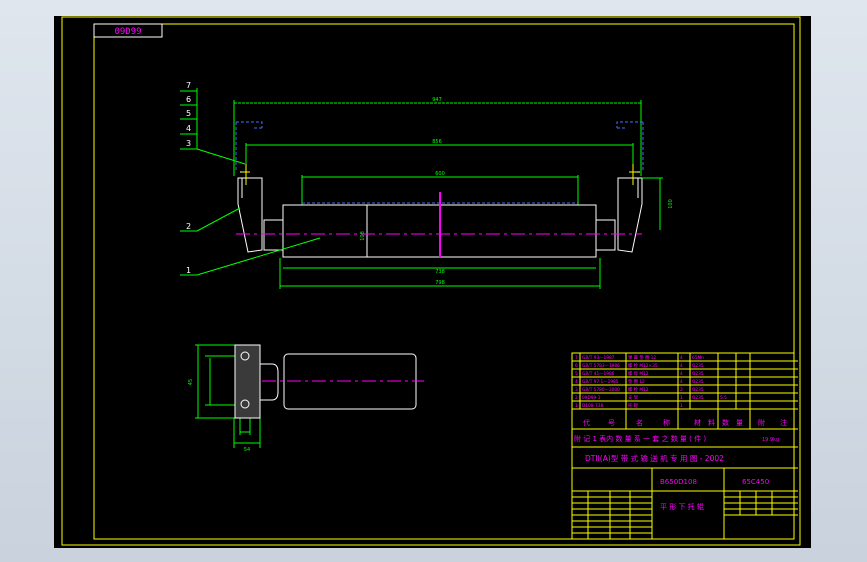 The height and width of the screenshot is (562, 867). What do you see at coordinates (593, 406) in the screenshot?
I see `parts-cell: D108-738` at bounding box center [593, 406].